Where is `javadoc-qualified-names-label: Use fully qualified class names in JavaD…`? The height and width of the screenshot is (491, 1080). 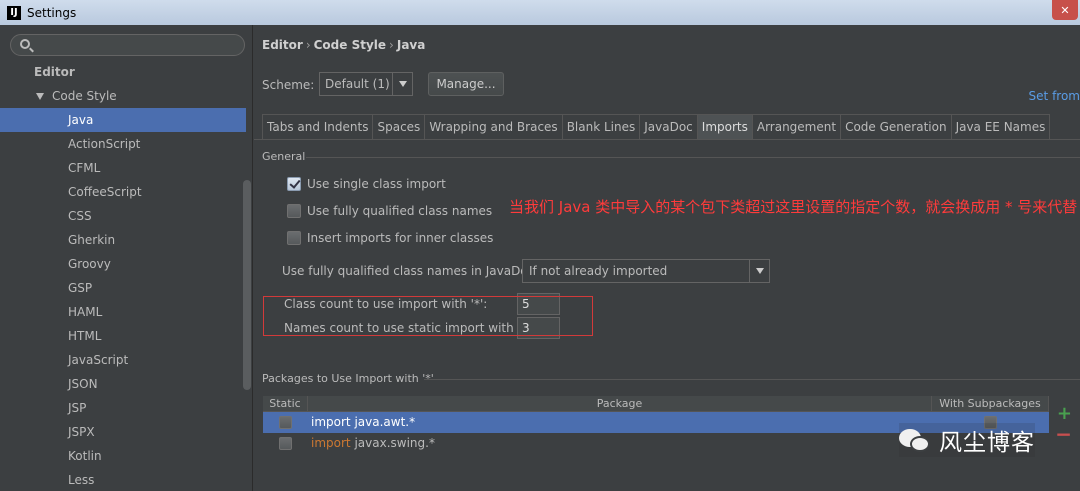
javadoc-qualified-names-label: Use fully qualified class names in JavaD… is located at coordinates (410, 271).